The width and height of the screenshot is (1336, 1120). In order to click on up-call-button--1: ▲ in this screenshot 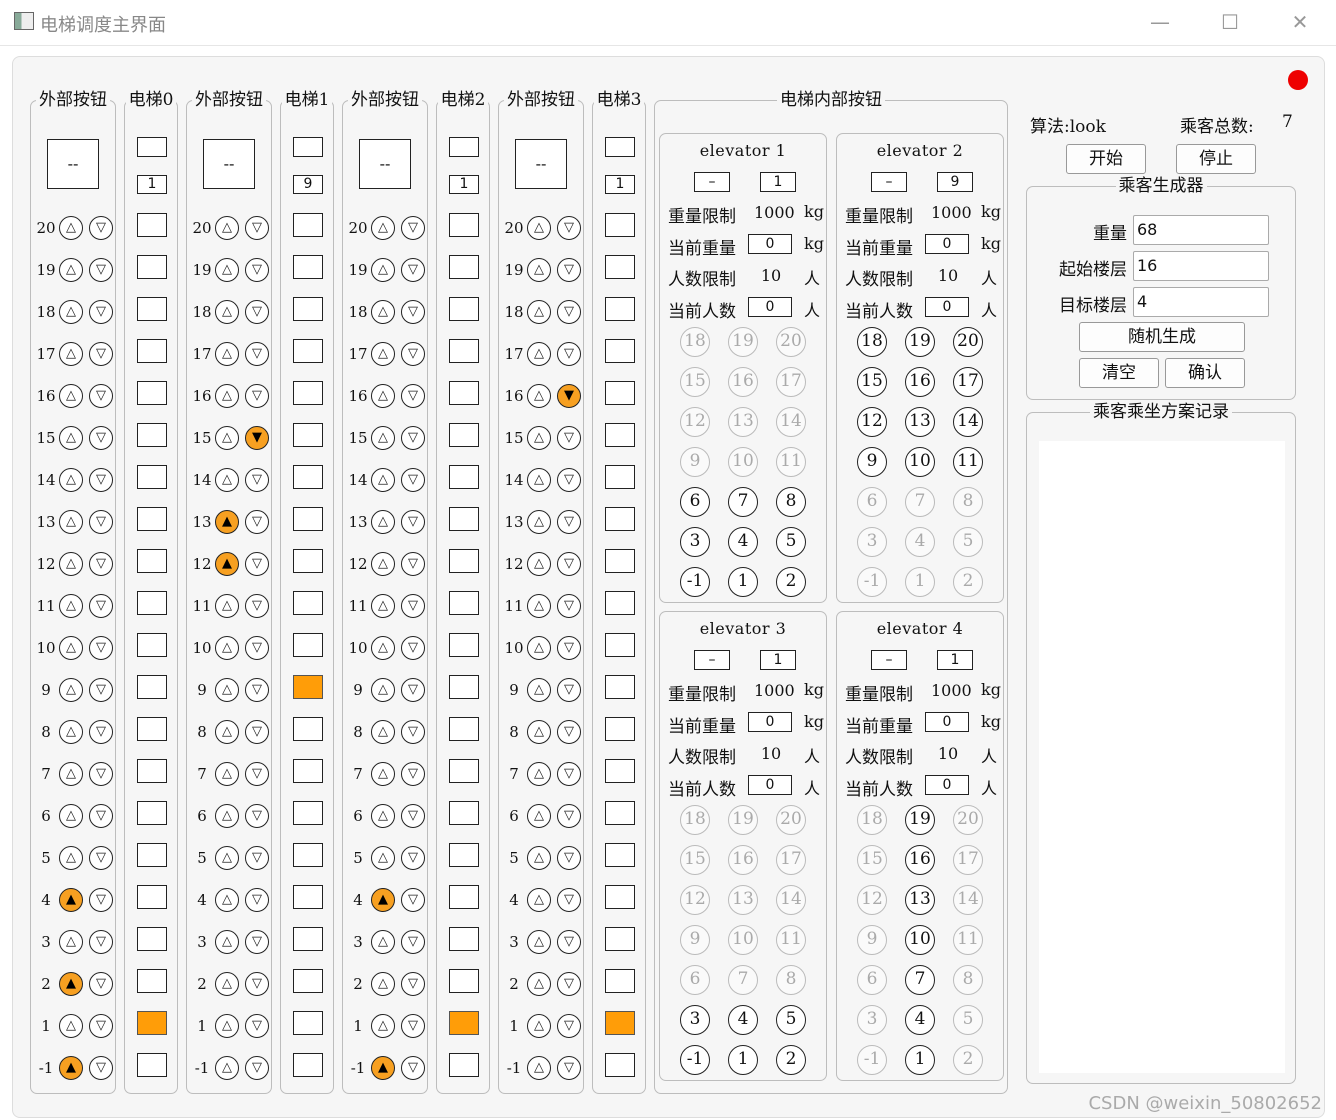, I will do `click(383, 1068)`.